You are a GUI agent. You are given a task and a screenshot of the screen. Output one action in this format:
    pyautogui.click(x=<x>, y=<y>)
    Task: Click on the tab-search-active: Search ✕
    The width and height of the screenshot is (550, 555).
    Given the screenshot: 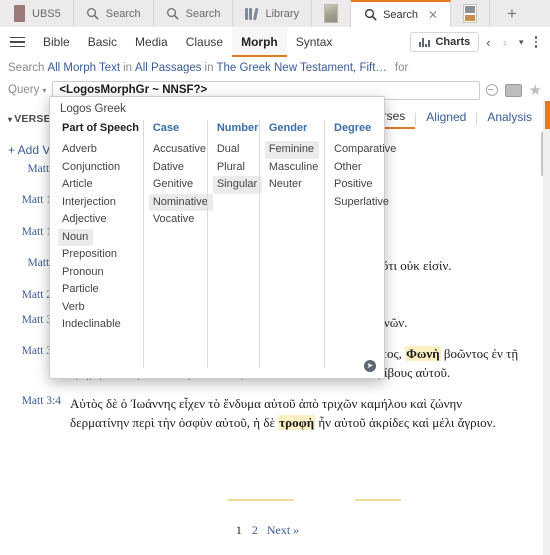 What is the action you would take?
    pyautogui.click(x=401, y=13)
    